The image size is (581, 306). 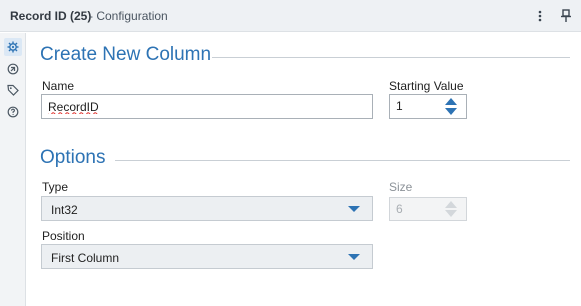 What do you see at coordinates (566, 16) in the screenshot?
I see `pin-icon` at bounding box center [566, 16].